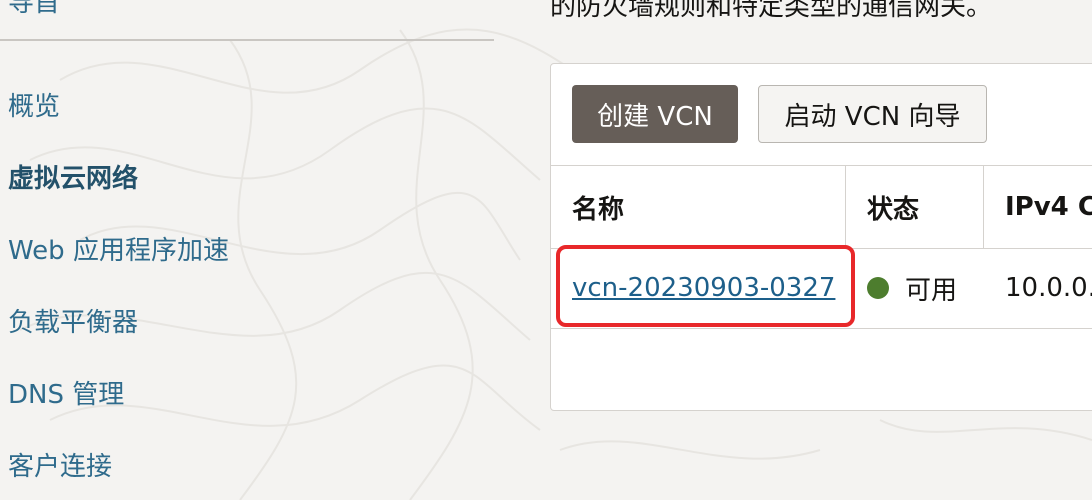 The height and width of the screenshot is (500, 1092). Describe the element at coordinates (893, 207) in the screenshot. I see `column-header-state: 状态` at that location.